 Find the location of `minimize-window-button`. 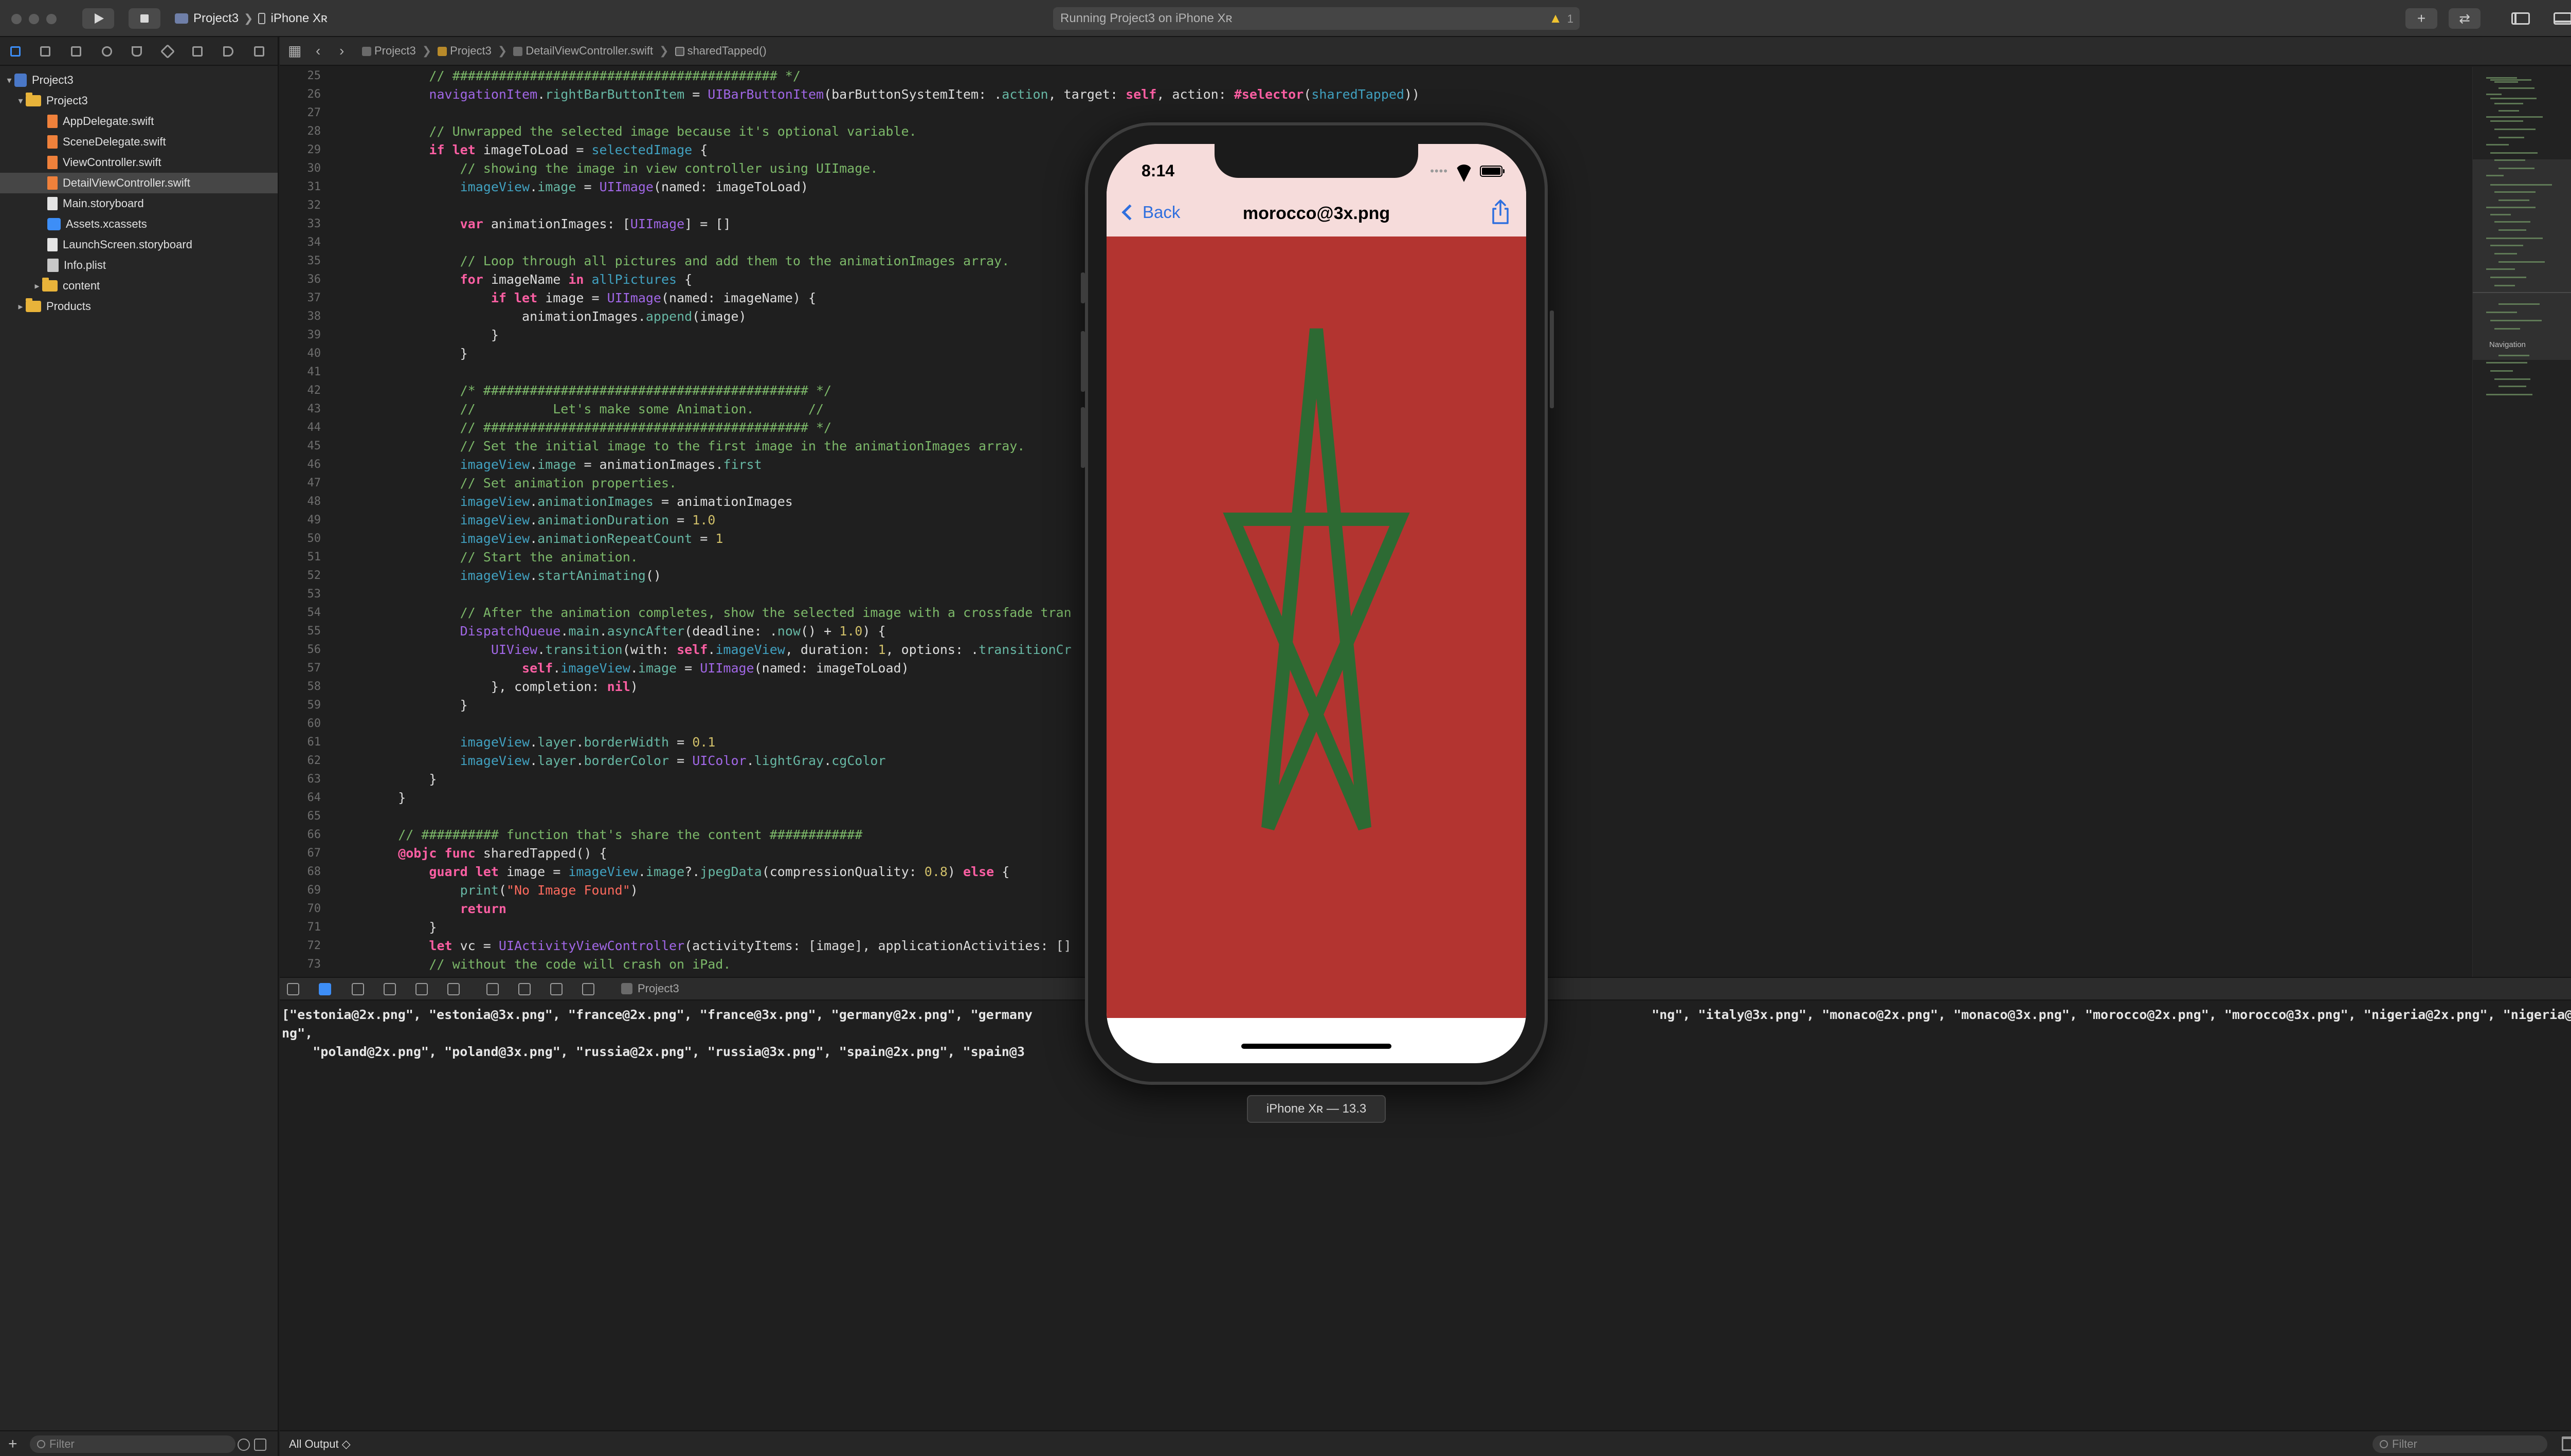

minimize-window-button is located at coordinates (34, 19).